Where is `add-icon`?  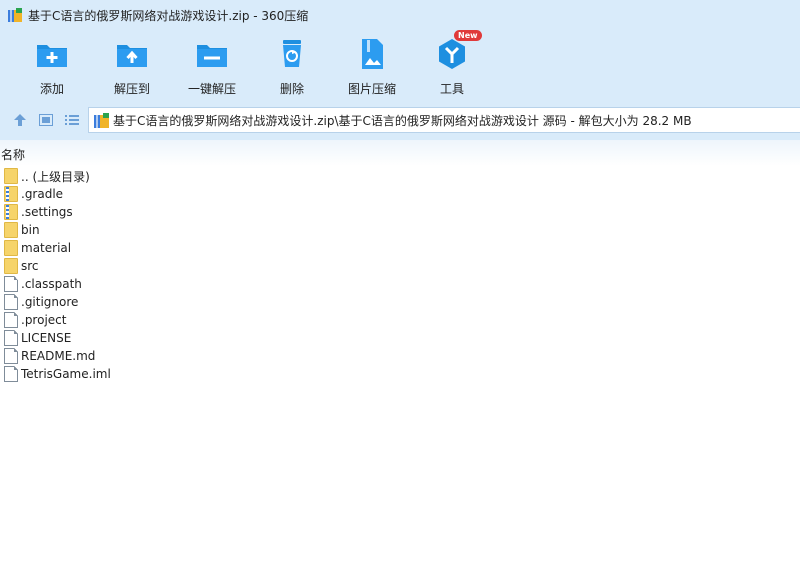
add-icon is located at coordinates (52, 54).